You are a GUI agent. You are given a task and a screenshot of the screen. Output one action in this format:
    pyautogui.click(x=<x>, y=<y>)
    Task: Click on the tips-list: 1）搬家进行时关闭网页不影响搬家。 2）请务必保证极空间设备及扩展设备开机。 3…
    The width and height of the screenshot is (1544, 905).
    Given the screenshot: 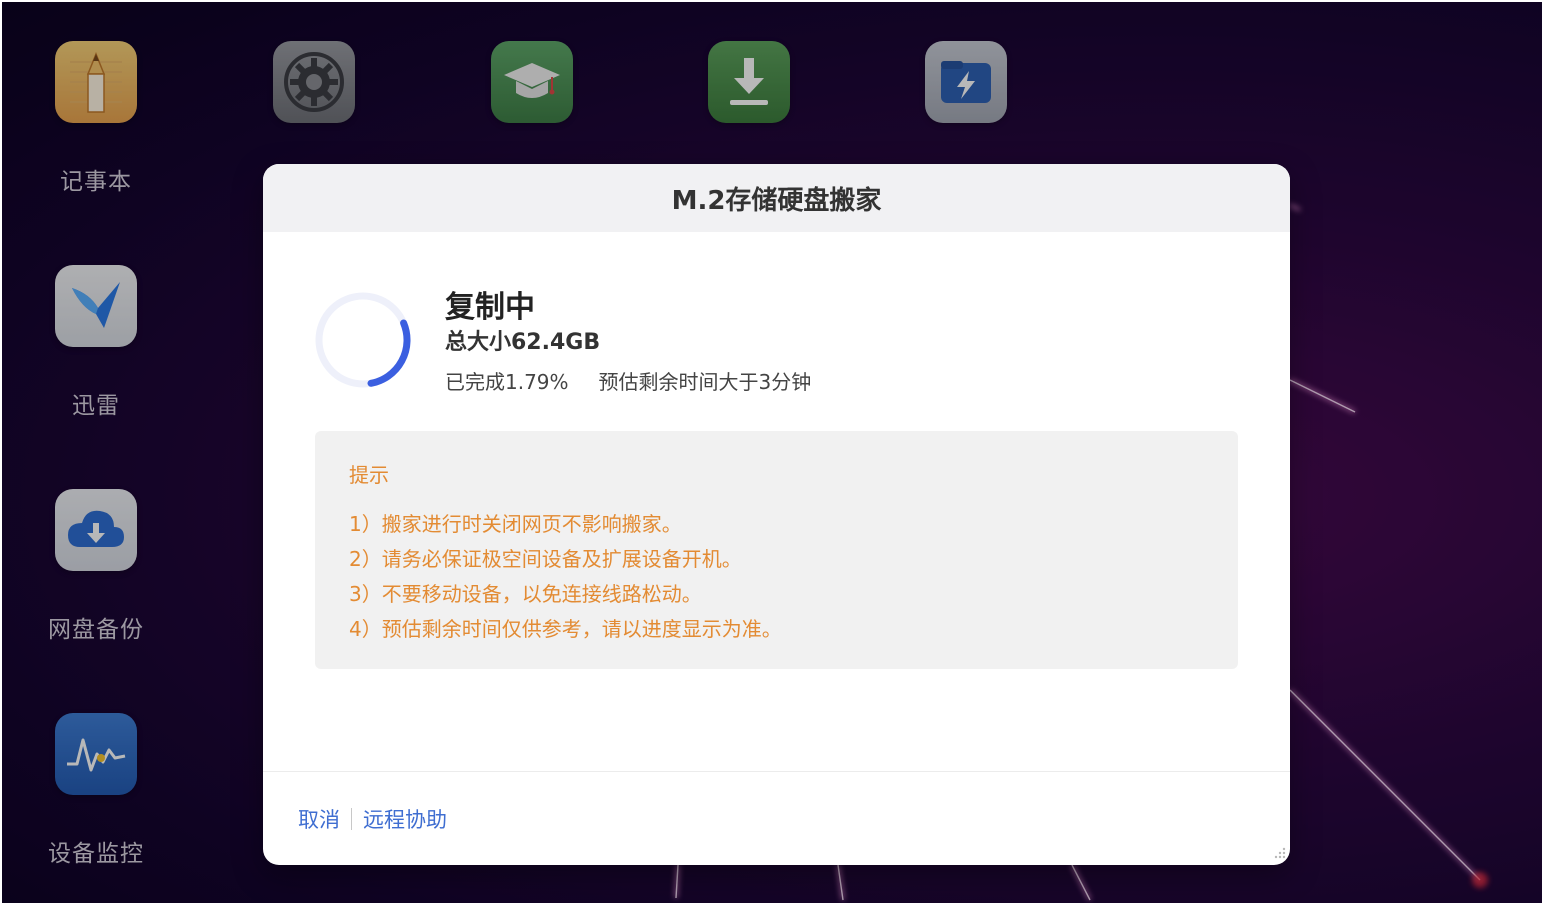 What is the action you would take?
    pyautogui.click(x=565, y=577)
    